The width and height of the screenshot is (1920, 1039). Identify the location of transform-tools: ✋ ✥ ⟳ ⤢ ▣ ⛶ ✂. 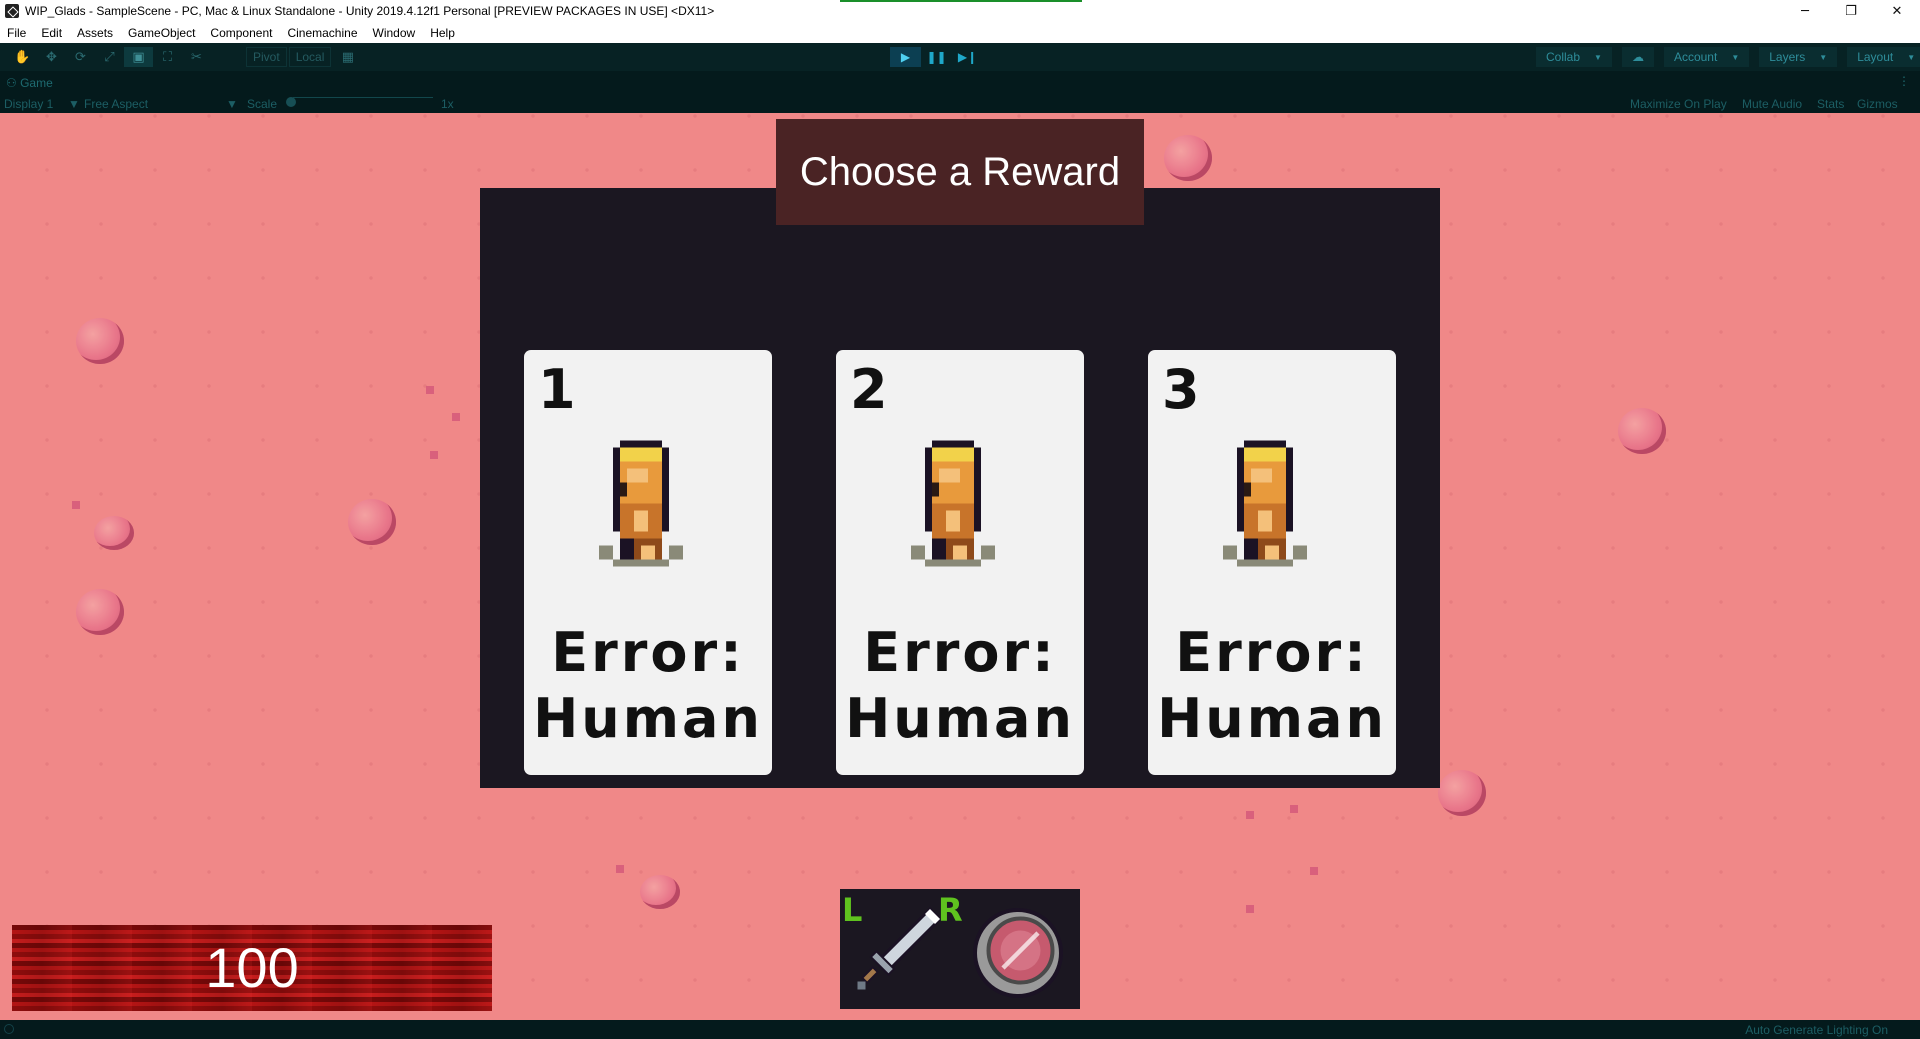
(109, 57).